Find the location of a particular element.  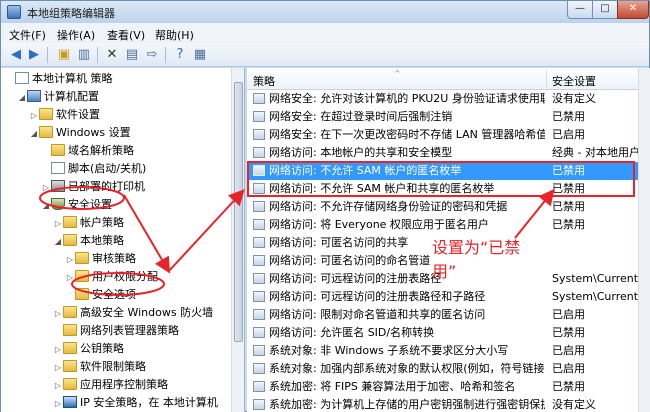

tree-item-label: 用户权限分配 is located at coordinates (125, 276).